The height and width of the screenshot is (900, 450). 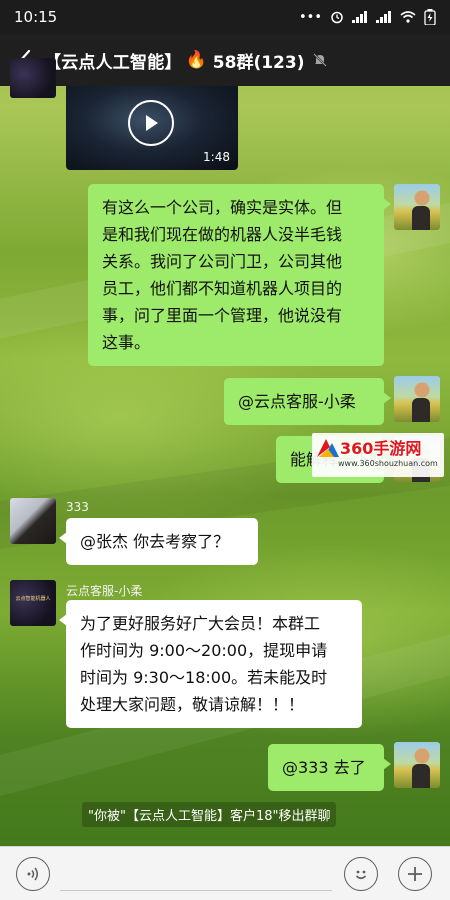 I want to click on message-bubble: @333 去了, so click(x=329, y=767).